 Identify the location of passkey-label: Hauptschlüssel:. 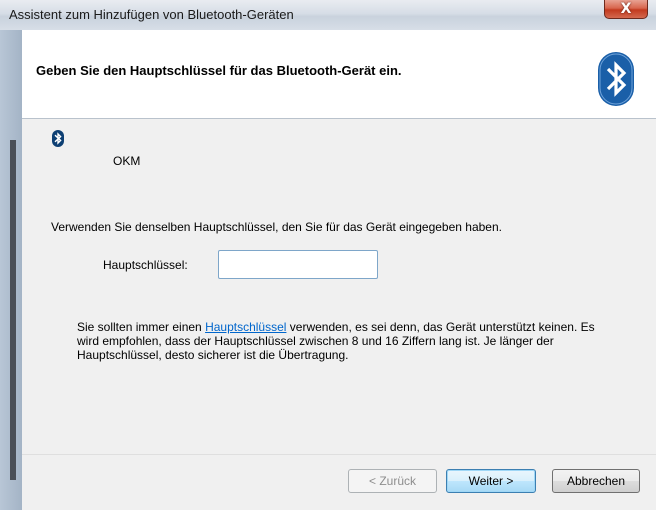
(145, 265).